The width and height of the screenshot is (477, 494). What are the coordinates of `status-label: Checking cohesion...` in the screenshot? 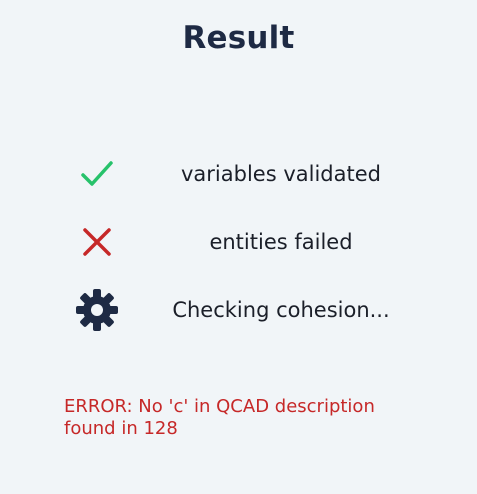 It's located at (281, 310).